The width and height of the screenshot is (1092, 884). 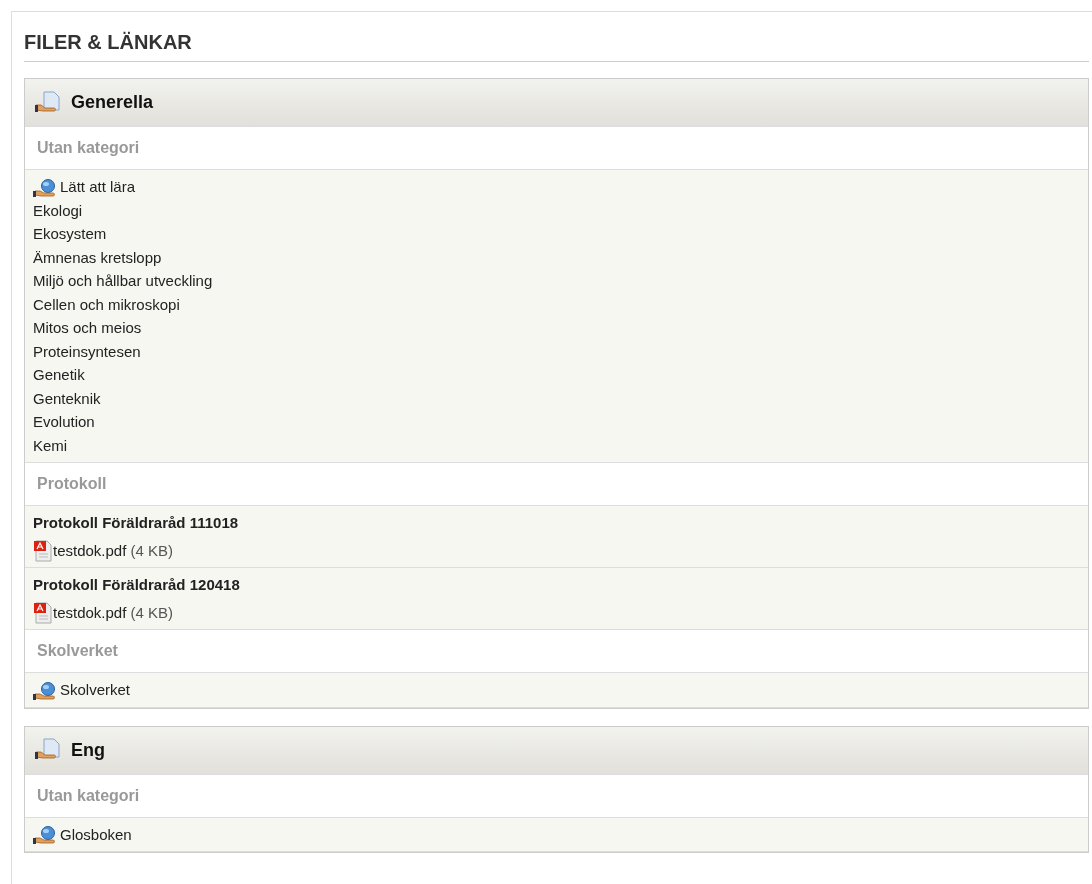 What do you see at coordinates (123, 280) in the screenshot?
I see `link: Miljö och hållbar utveckling` at bounding box center [123, 280].